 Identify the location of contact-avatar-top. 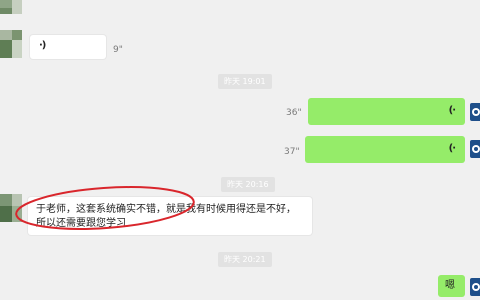
(11, 7).